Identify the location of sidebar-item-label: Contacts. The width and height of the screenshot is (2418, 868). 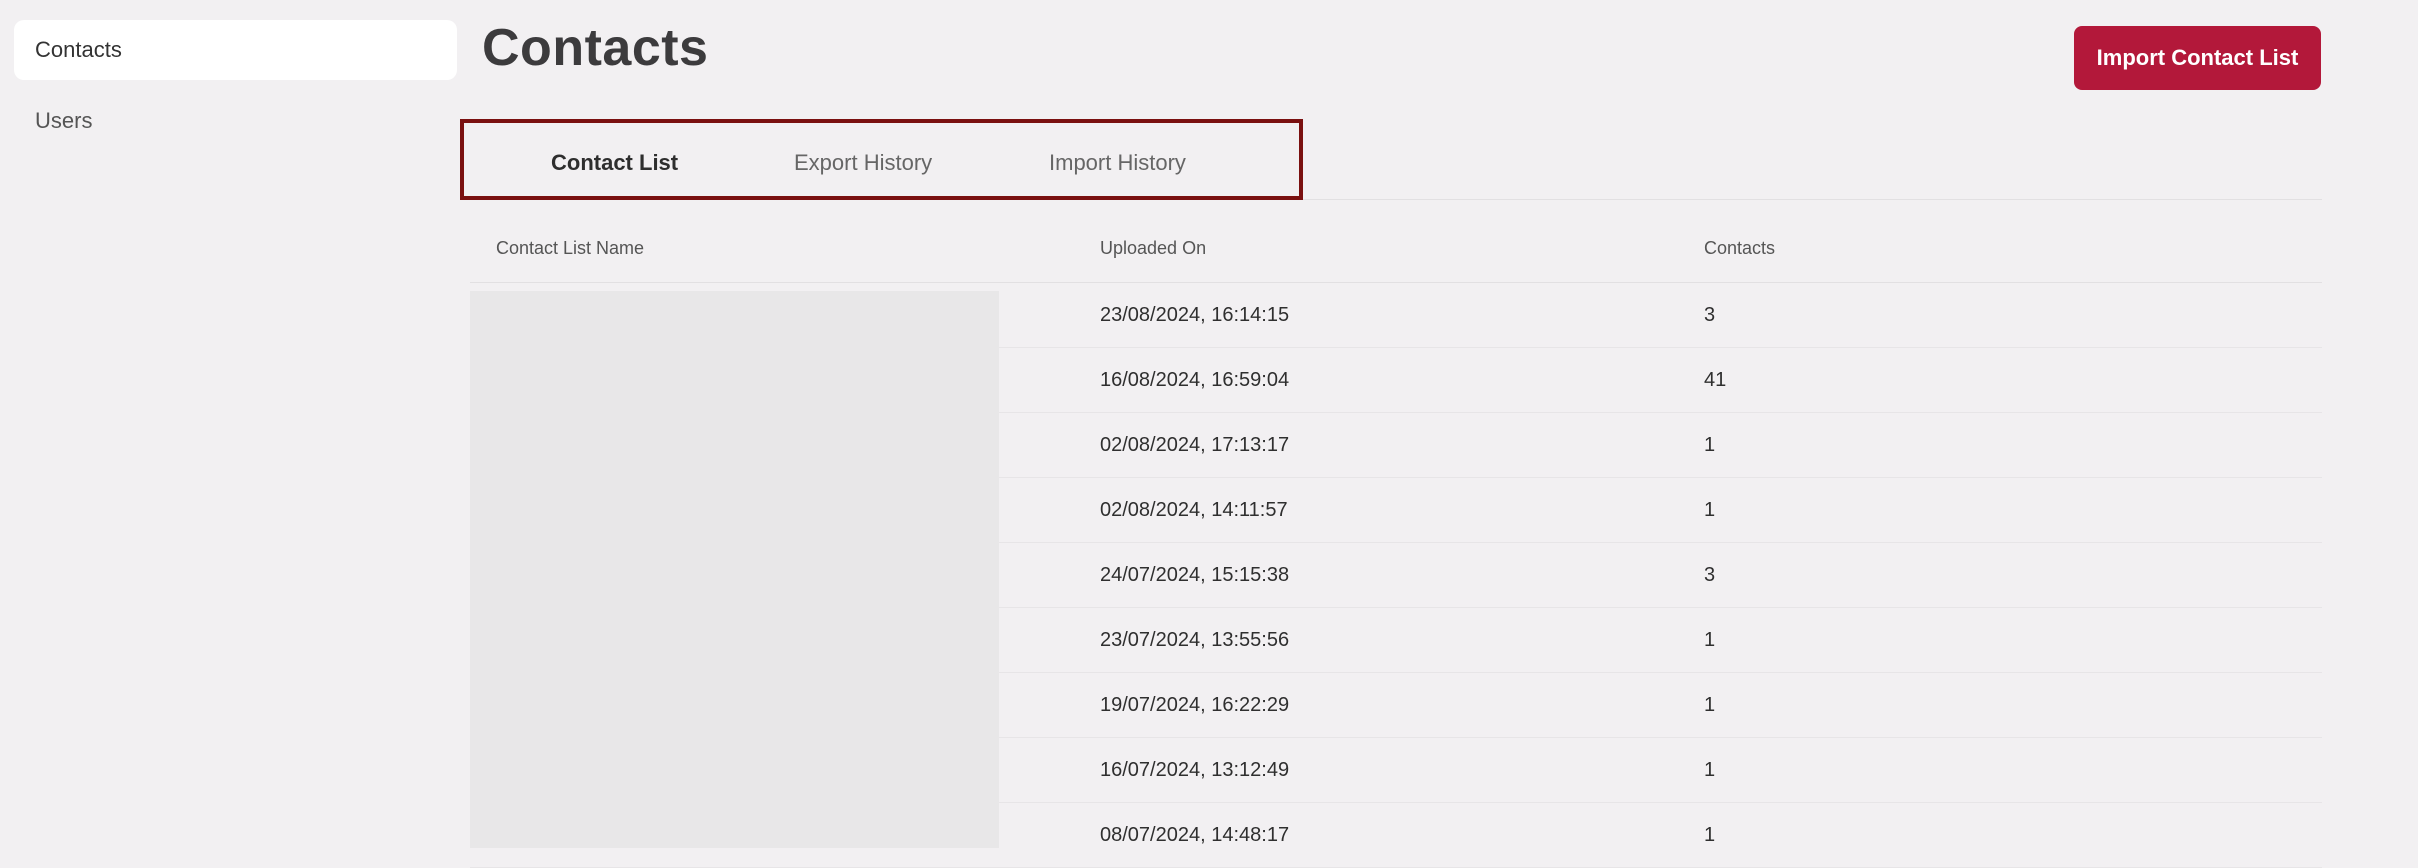
(78, 49).